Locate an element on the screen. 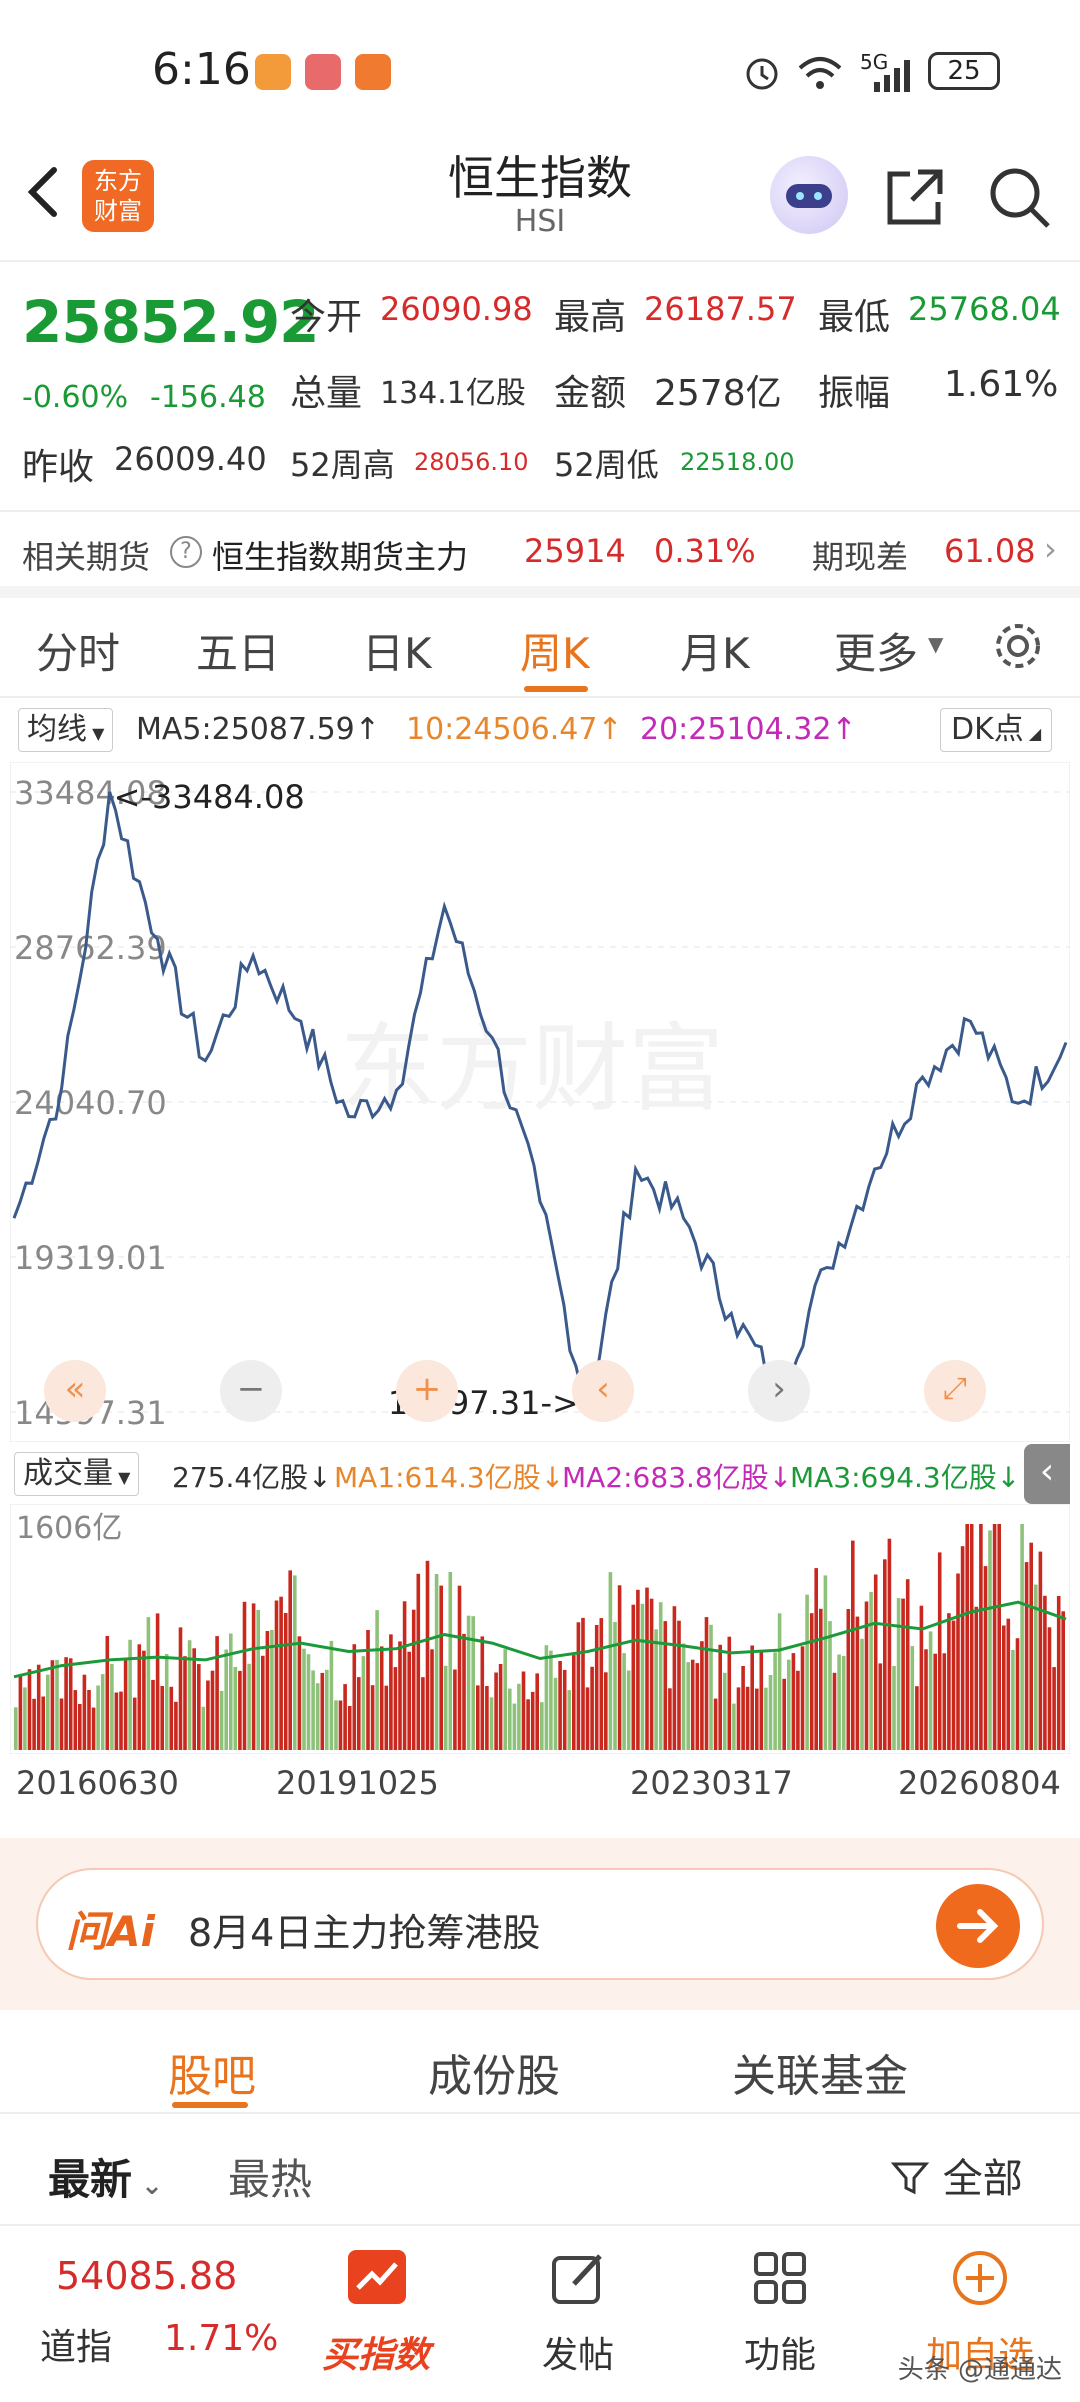 Image resolution: width=1080 pixels, height=2402 pixels. tab-constituents: 成份股 is located at coordinates (494, 2072).